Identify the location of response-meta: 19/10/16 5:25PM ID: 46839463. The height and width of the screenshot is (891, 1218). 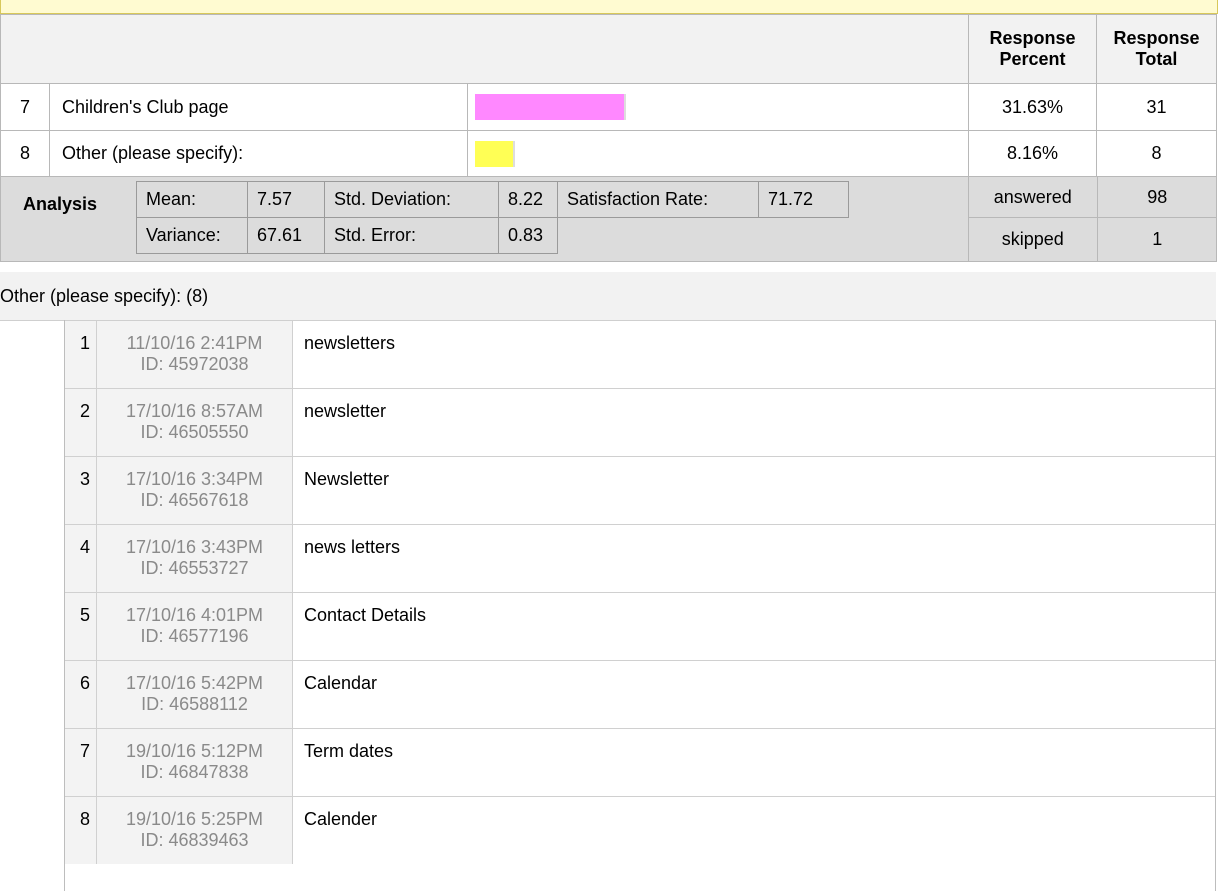
(194, 830).